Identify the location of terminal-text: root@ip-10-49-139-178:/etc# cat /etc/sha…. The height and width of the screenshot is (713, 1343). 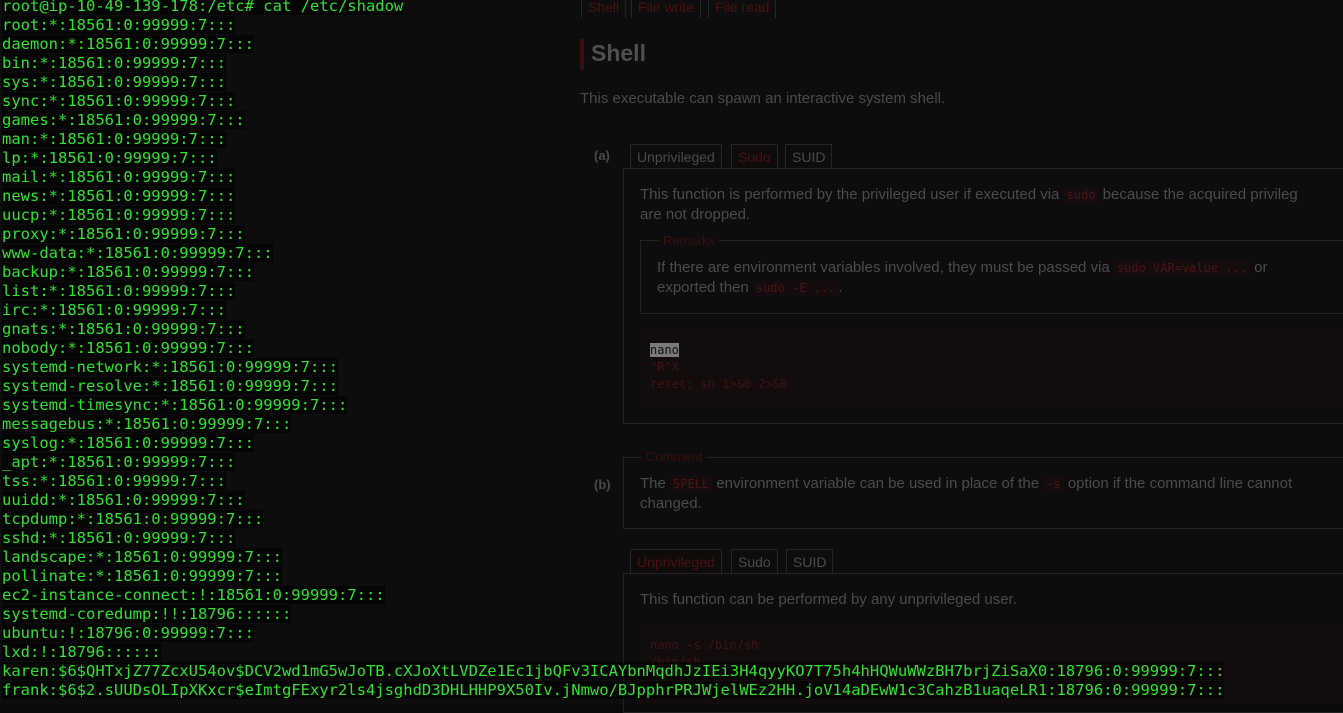
(203, 7).